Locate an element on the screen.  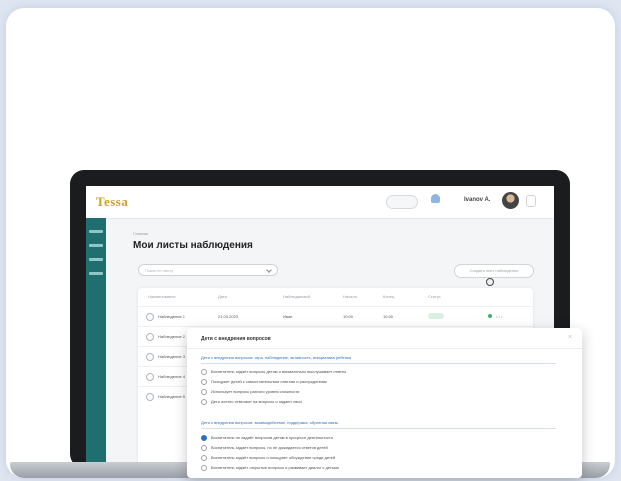
cell-end: 10:30 is located at coordinates (388, 316).